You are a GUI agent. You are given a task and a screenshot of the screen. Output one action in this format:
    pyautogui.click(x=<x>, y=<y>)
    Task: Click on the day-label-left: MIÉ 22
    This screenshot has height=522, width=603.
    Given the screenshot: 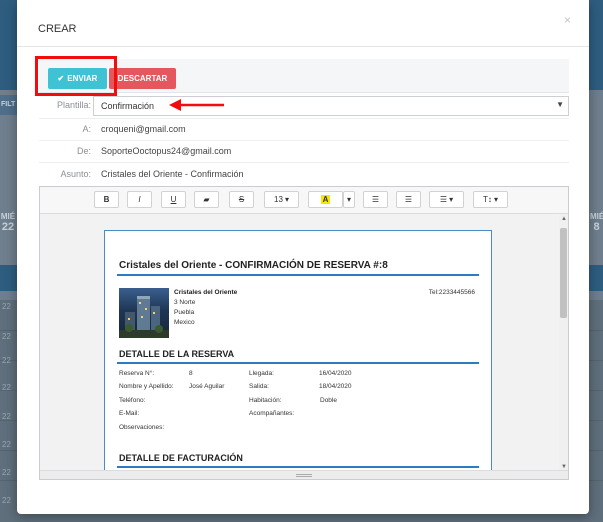 What is the action you would take?
    pyautogui.click(x=8, y=222)
    